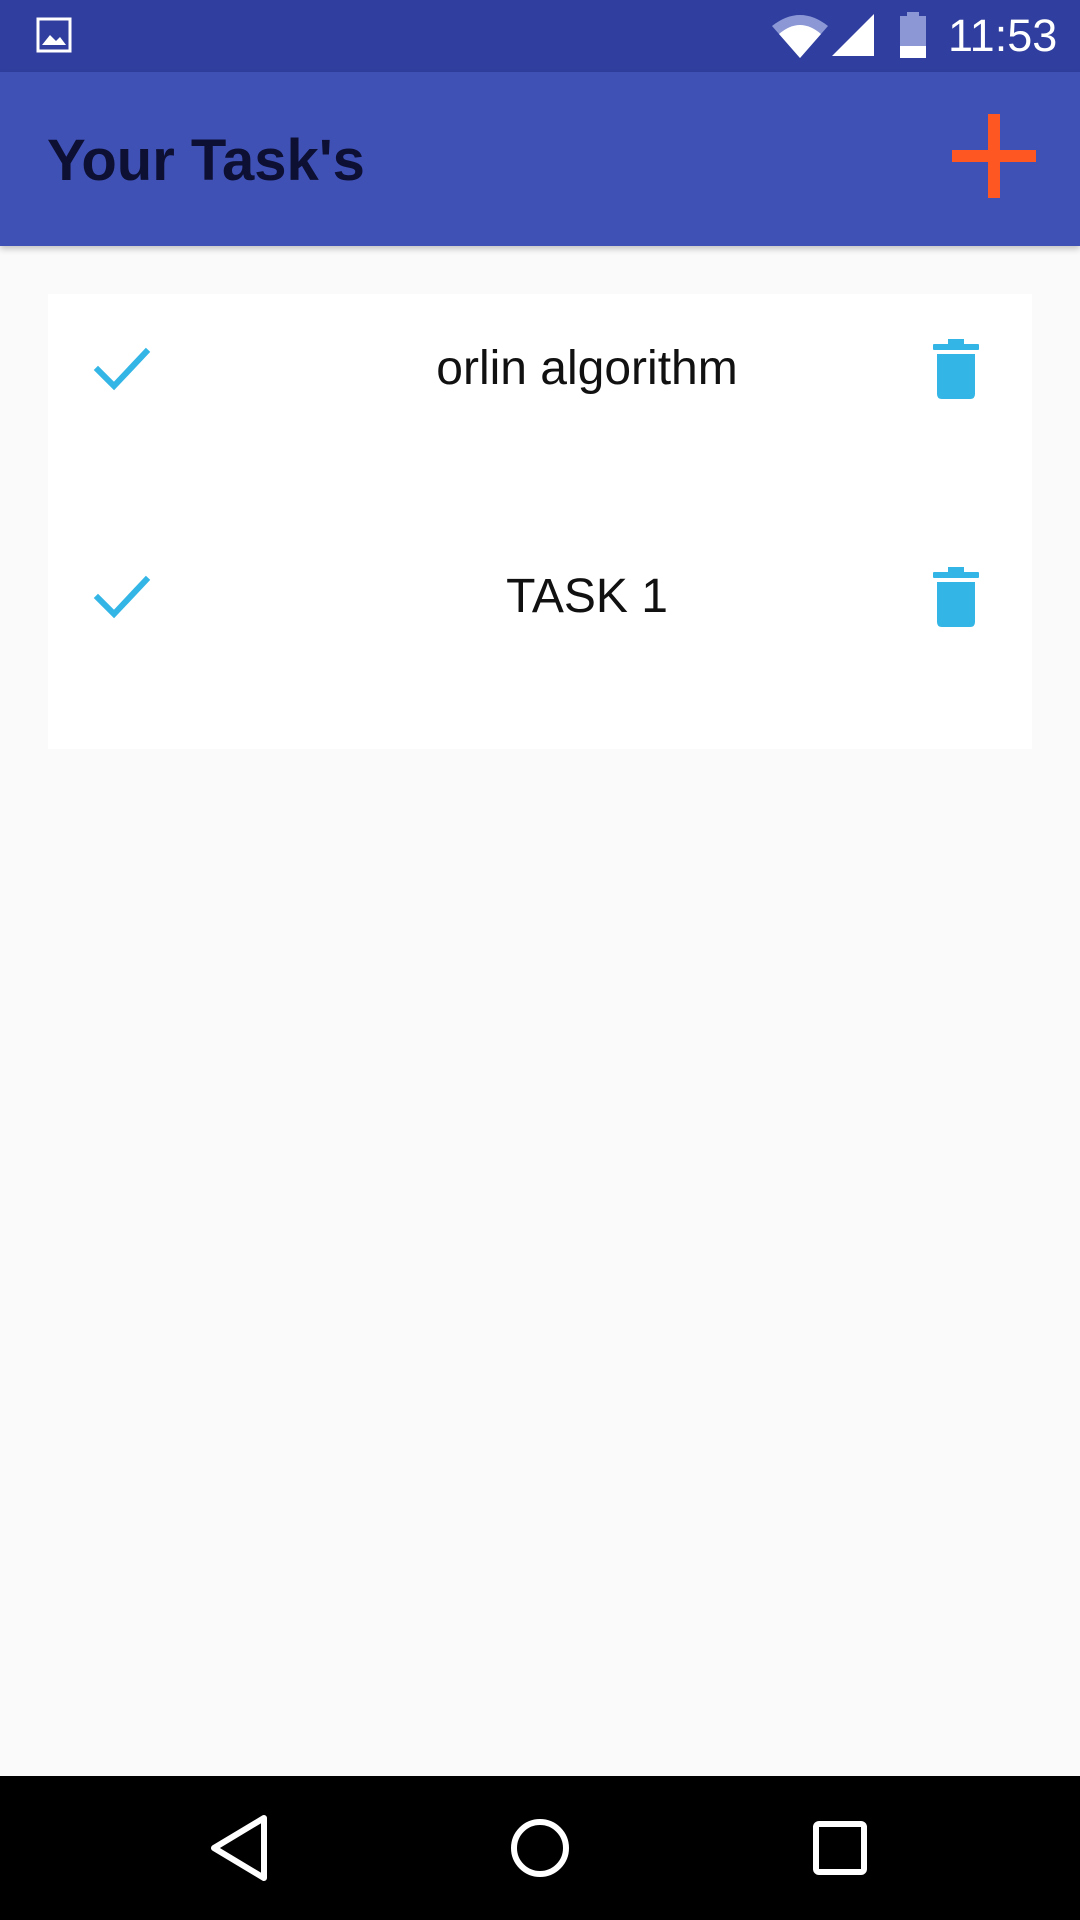  I want to click on task-title: orlin algorithm, so click(587, 368).